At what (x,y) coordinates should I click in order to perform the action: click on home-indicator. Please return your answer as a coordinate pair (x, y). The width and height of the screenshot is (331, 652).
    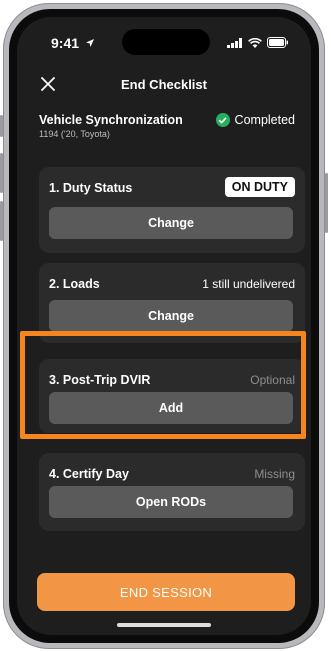
    Looking at the image, I should click on (164, 625).